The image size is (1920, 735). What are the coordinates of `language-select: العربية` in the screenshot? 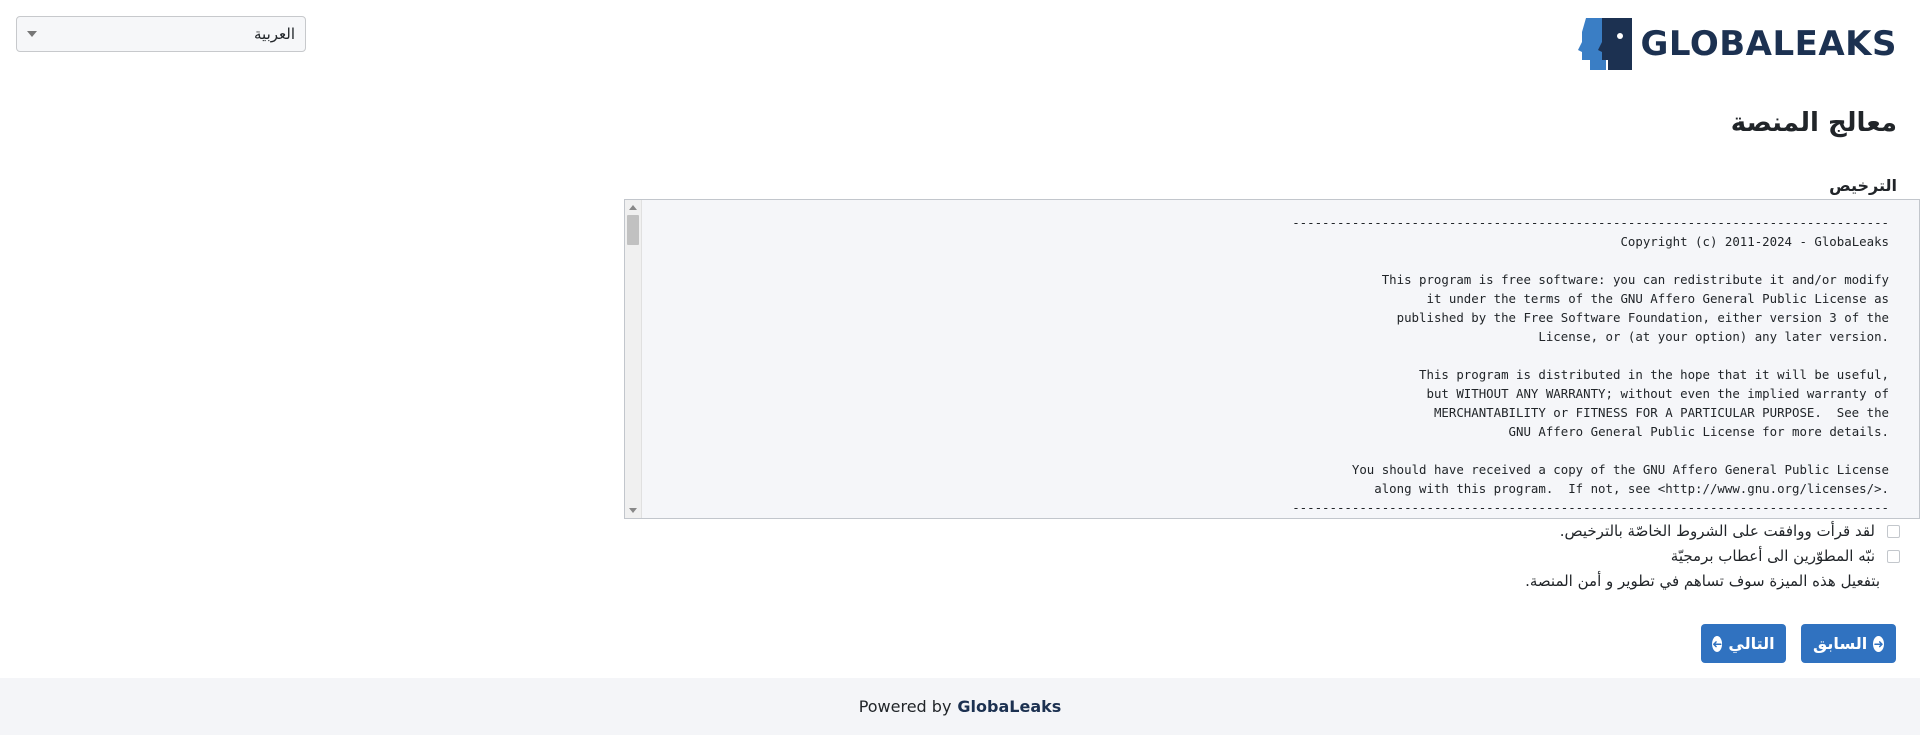 It's located at (161, 34).